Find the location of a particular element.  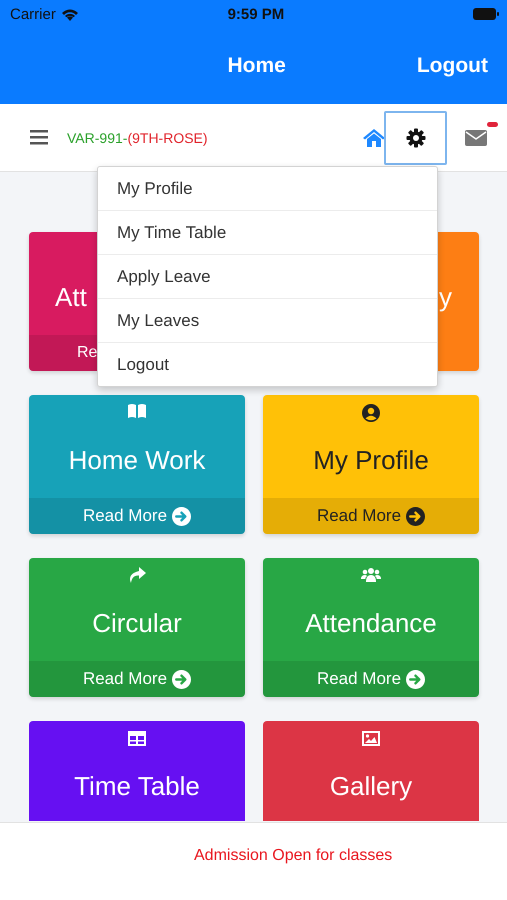

carrier-label: Carrier is located at coordinates (33, 14).